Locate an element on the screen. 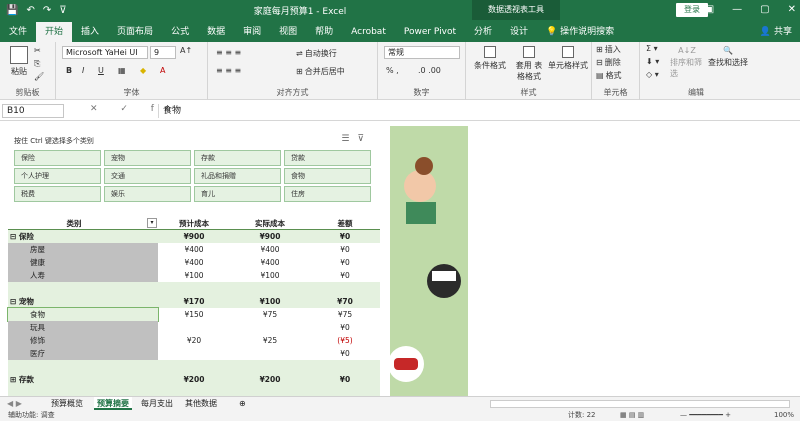  bold-button: B is located at coordinates (69, 70).